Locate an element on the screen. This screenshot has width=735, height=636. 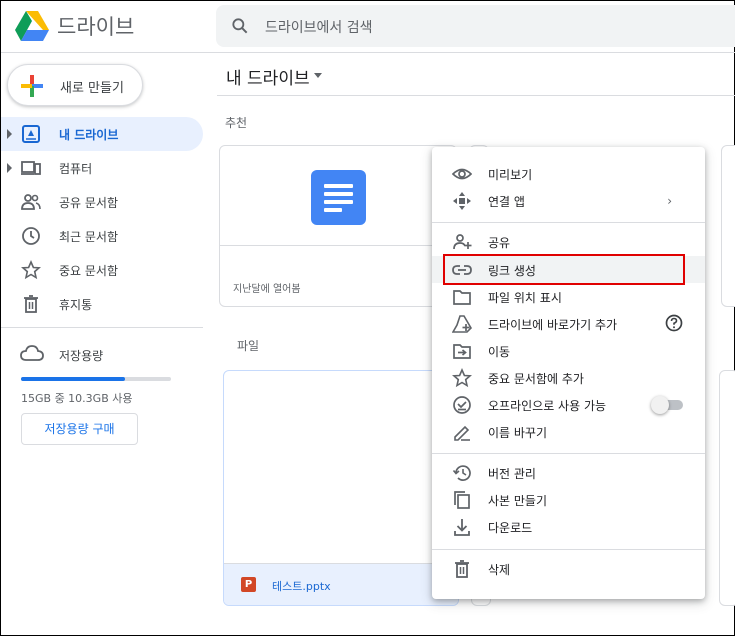
toggle-thumb is located at coordinates (660, 405).